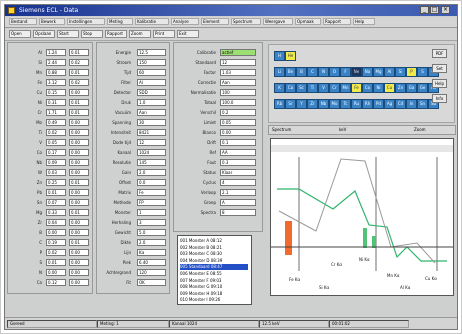 The image size is (462, 334). What do you see at coordinates (151, 122) in the screenshot?
I see `setting-value: 30` at bounding box center [151, 122].